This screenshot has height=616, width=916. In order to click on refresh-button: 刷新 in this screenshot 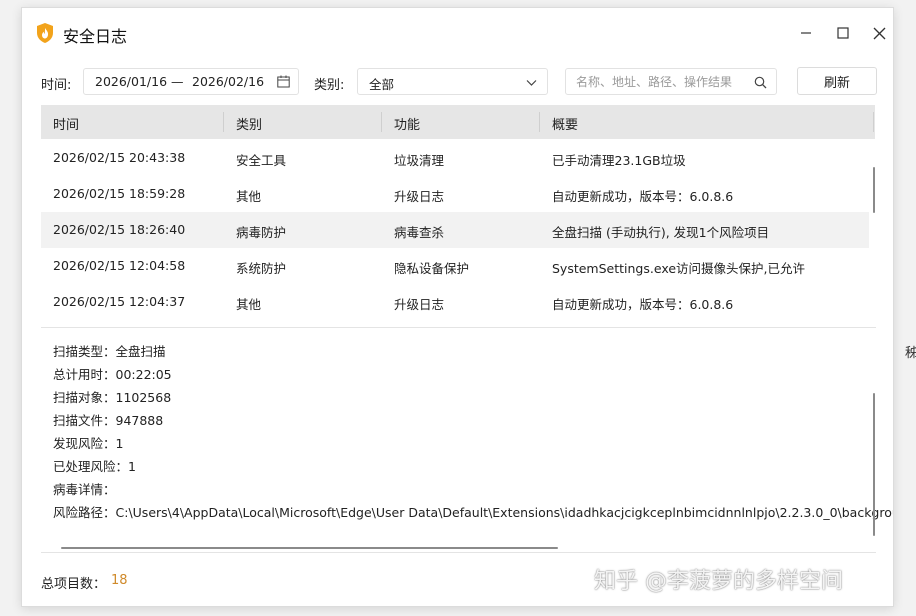, I will do `click(837, 81)`.